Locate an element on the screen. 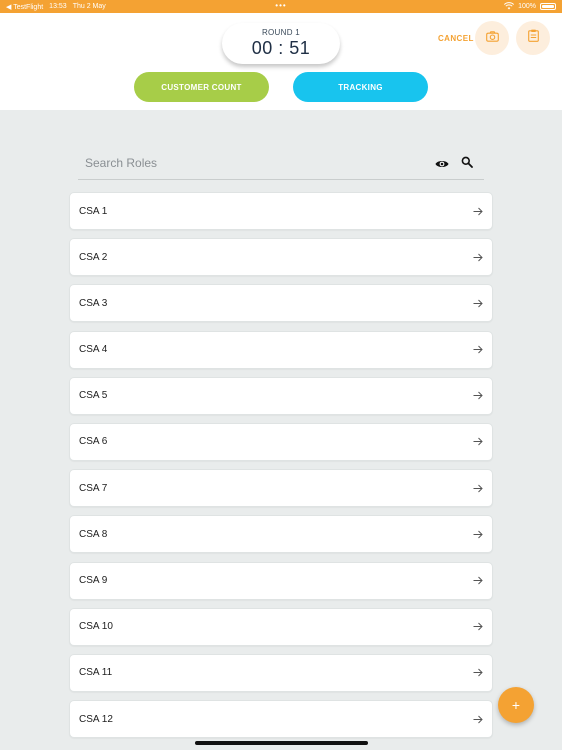 The height and width of the screenshot is (750, 562). customer-count-button: CUSTOMER COUNT is located at coordinates (201, 87).